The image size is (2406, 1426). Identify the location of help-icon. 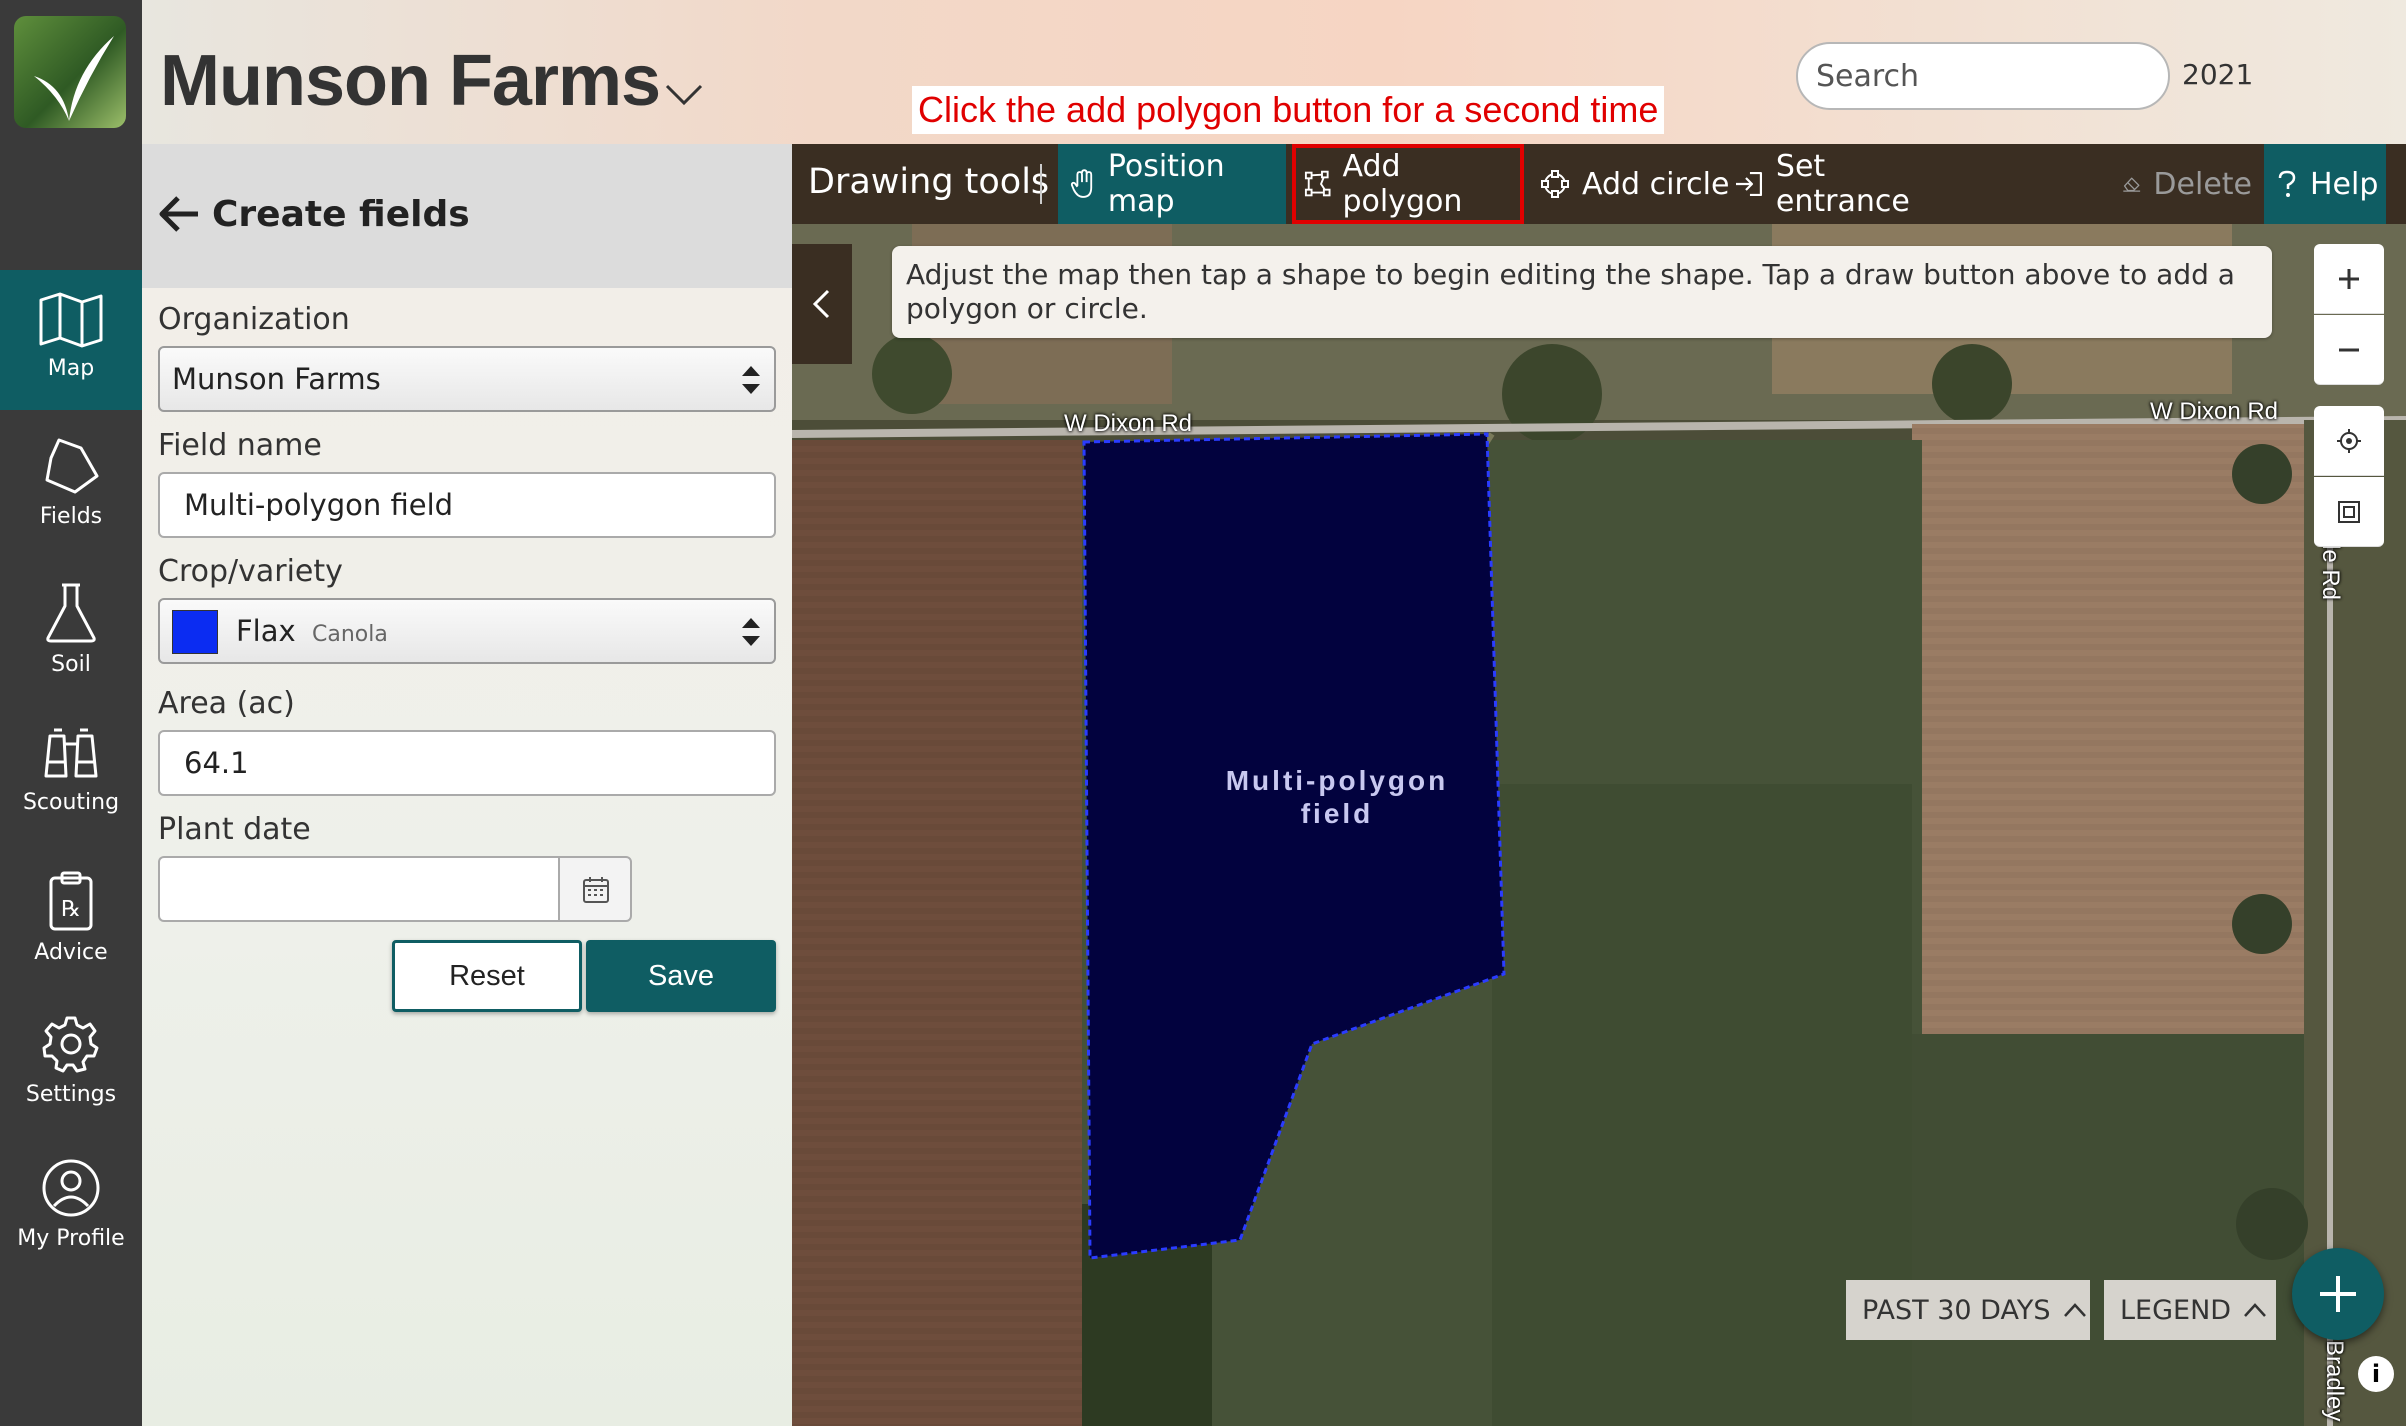
(2287, 183).